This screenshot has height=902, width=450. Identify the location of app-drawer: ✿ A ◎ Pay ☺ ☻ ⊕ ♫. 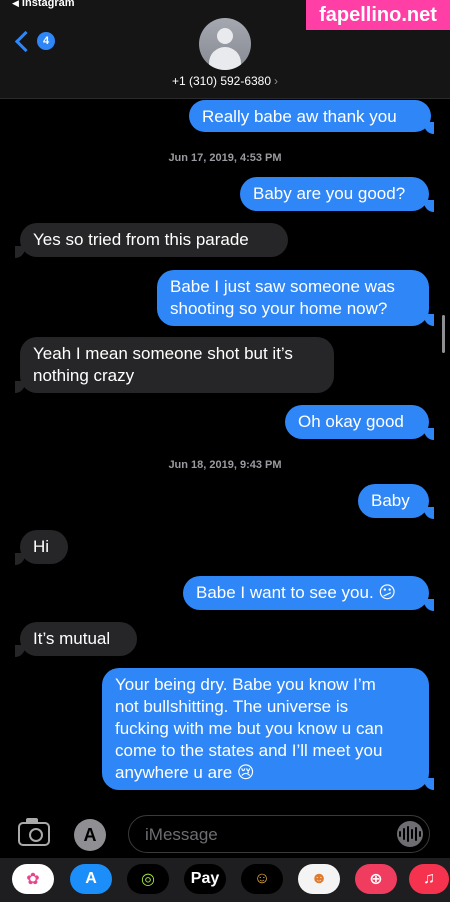
(225, 880).